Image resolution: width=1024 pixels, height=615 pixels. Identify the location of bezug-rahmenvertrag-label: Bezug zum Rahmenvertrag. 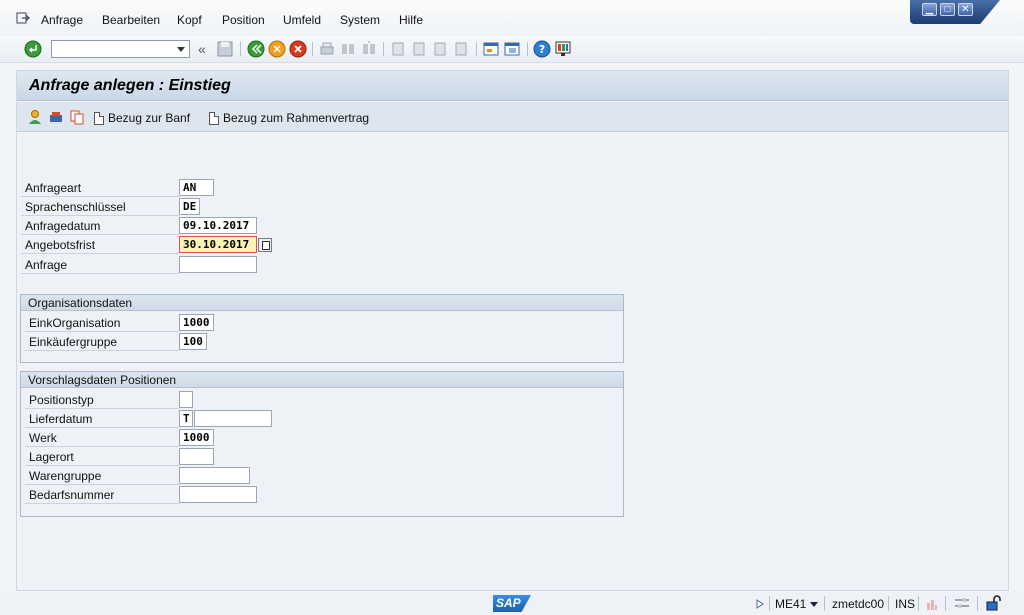
(296, 118).